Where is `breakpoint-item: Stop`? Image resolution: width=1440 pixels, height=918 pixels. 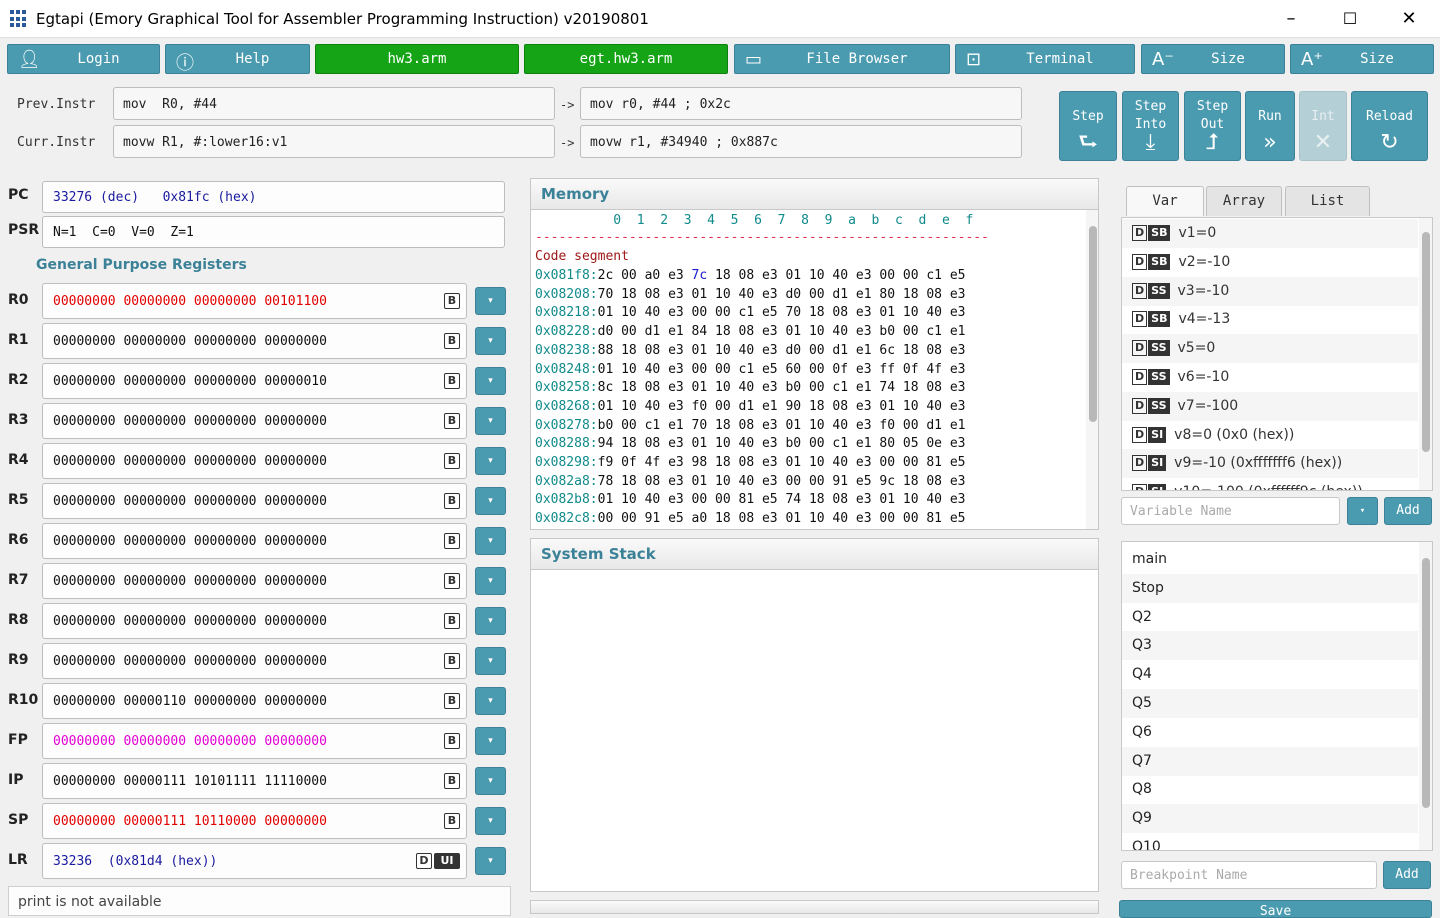 breakpoint-item: Stop is located at coordinates (1270, 588).